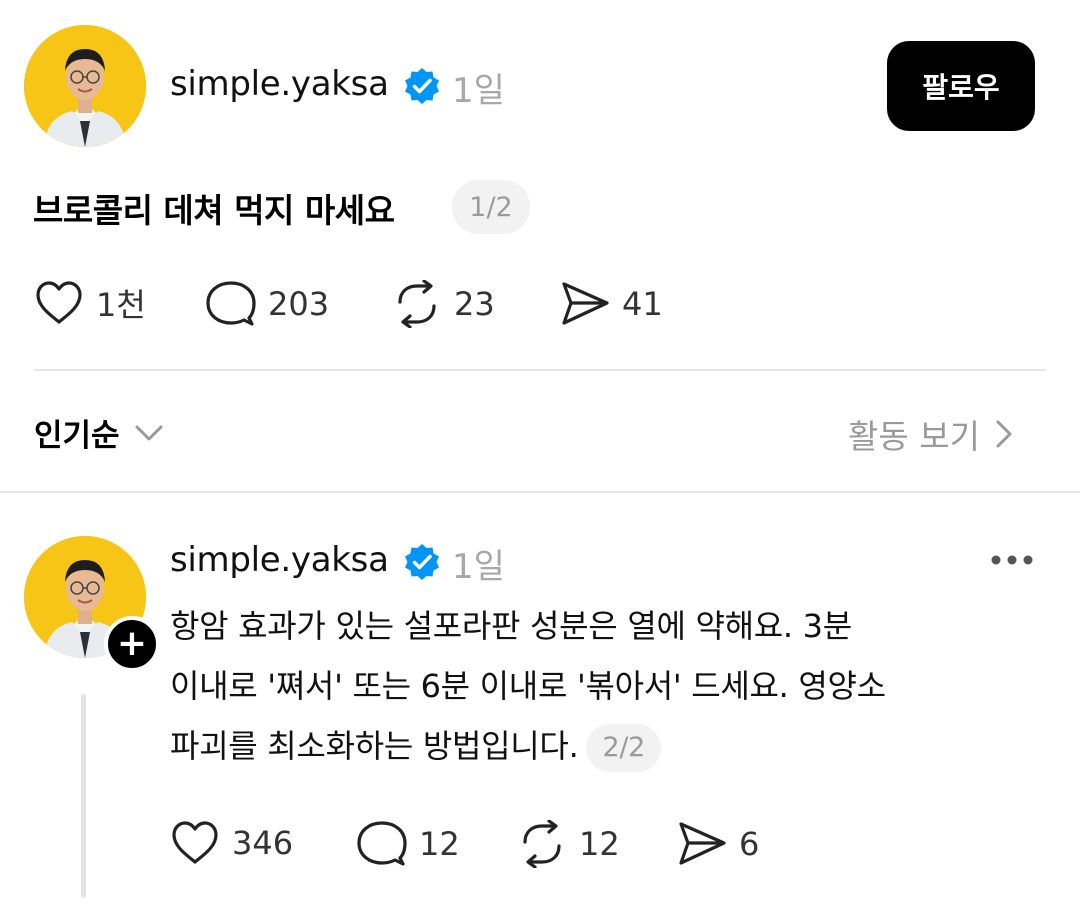 Image resolution: width=1080 pixels, height=912 pixels. I want to click on reply-comment-button: 12, so click(408, 844).